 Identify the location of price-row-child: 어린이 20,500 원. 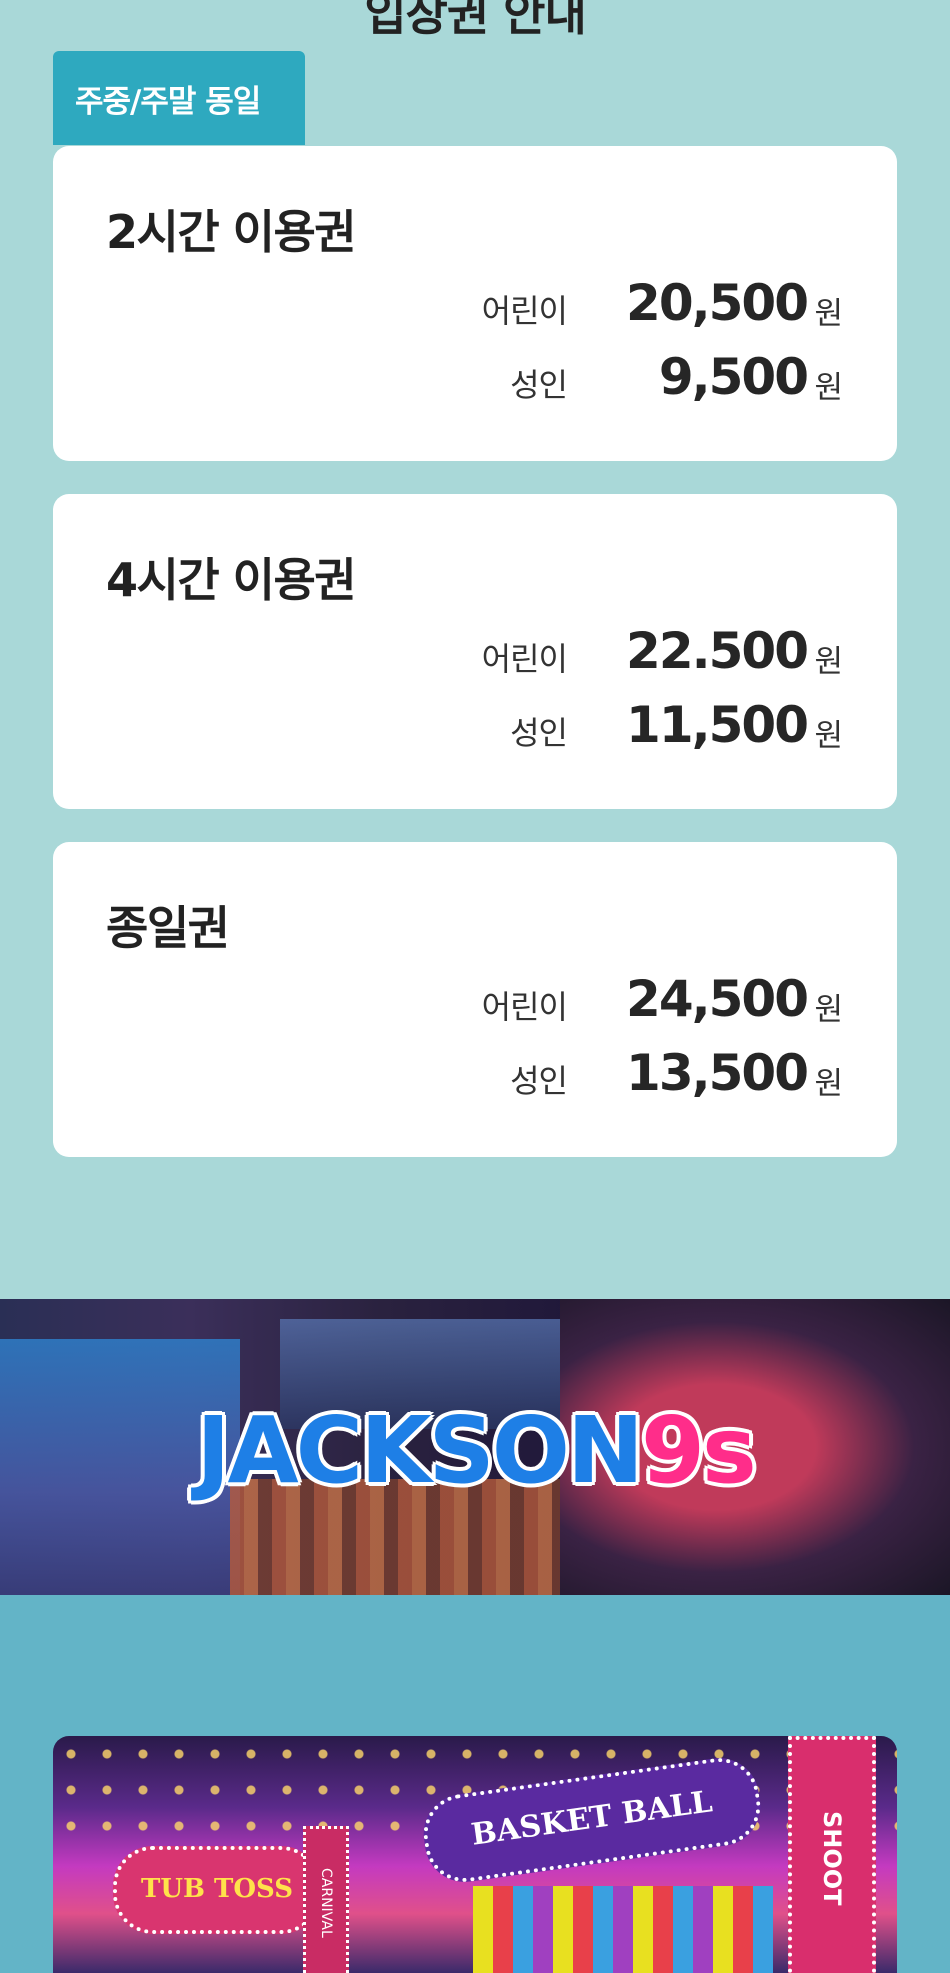
(475, 304).